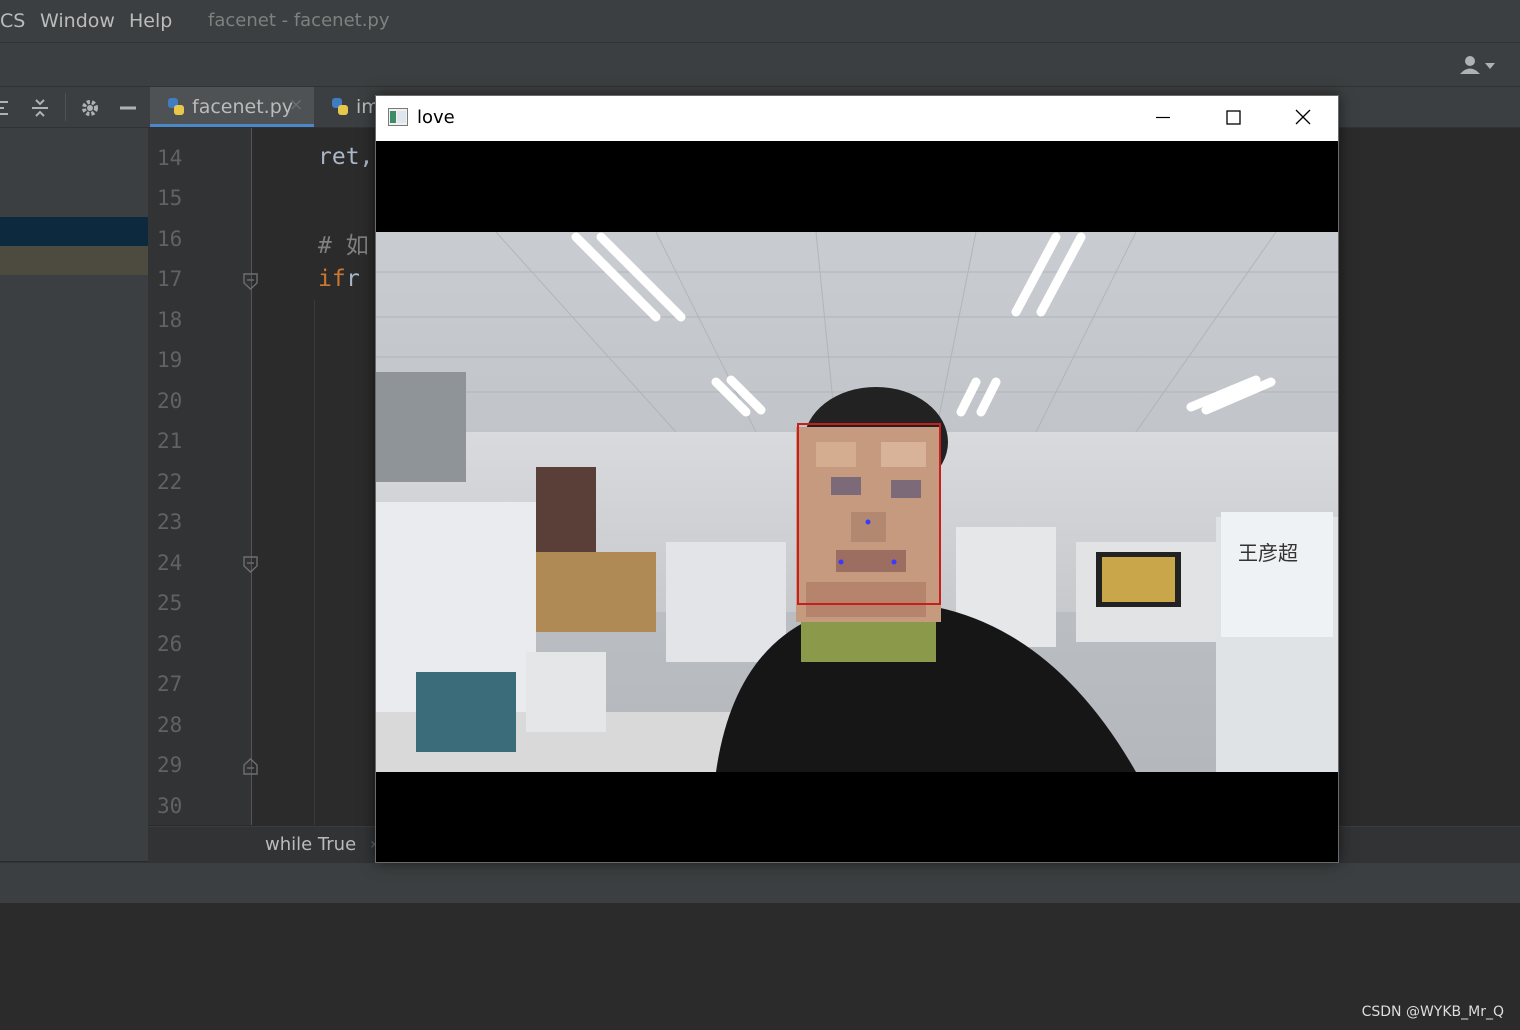 This screenshot has width=1520, height=1030. What do you see at coordinates (170, 644) in the screenshot?
I see `line-number: 26` at bounding box center [170, 644].